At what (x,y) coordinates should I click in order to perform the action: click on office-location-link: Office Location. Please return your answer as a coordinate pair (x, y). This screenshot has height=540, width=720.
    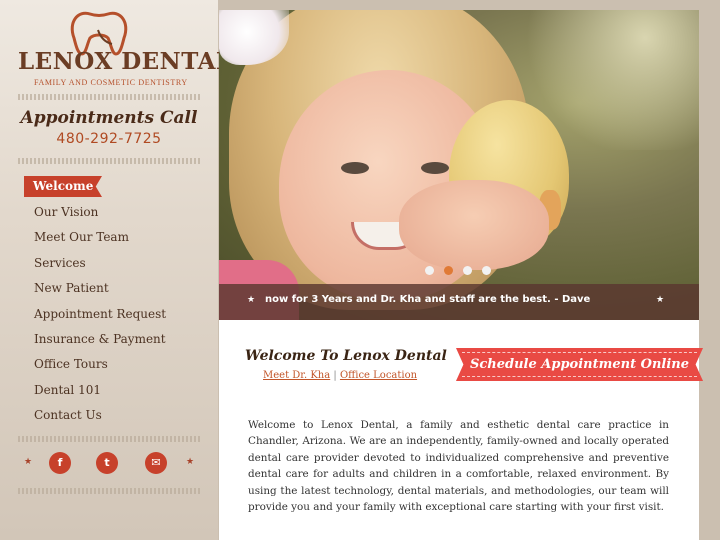
    Looking at the image, I should click on (378, 375).